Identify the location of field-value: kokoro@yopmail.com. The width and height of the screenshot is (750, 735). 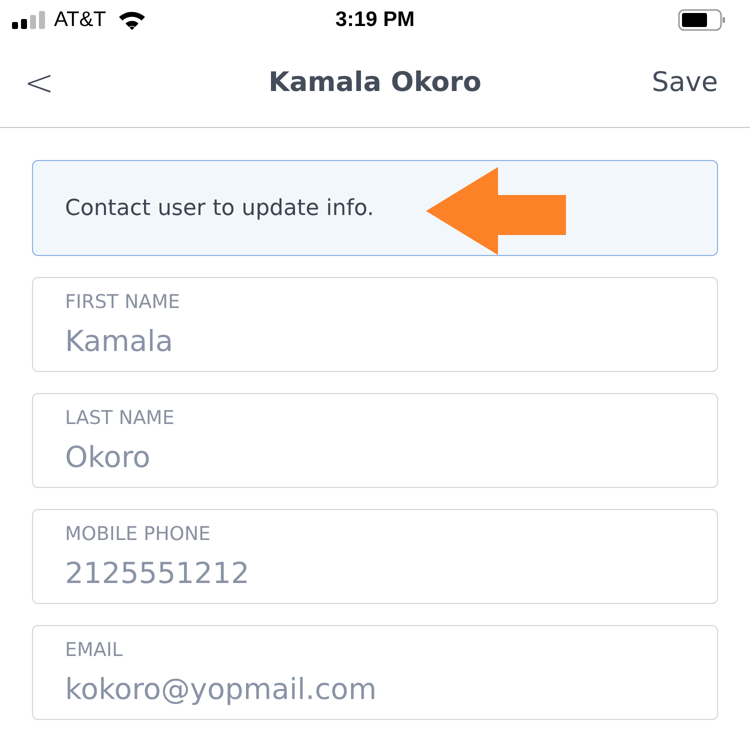
(221, 689).